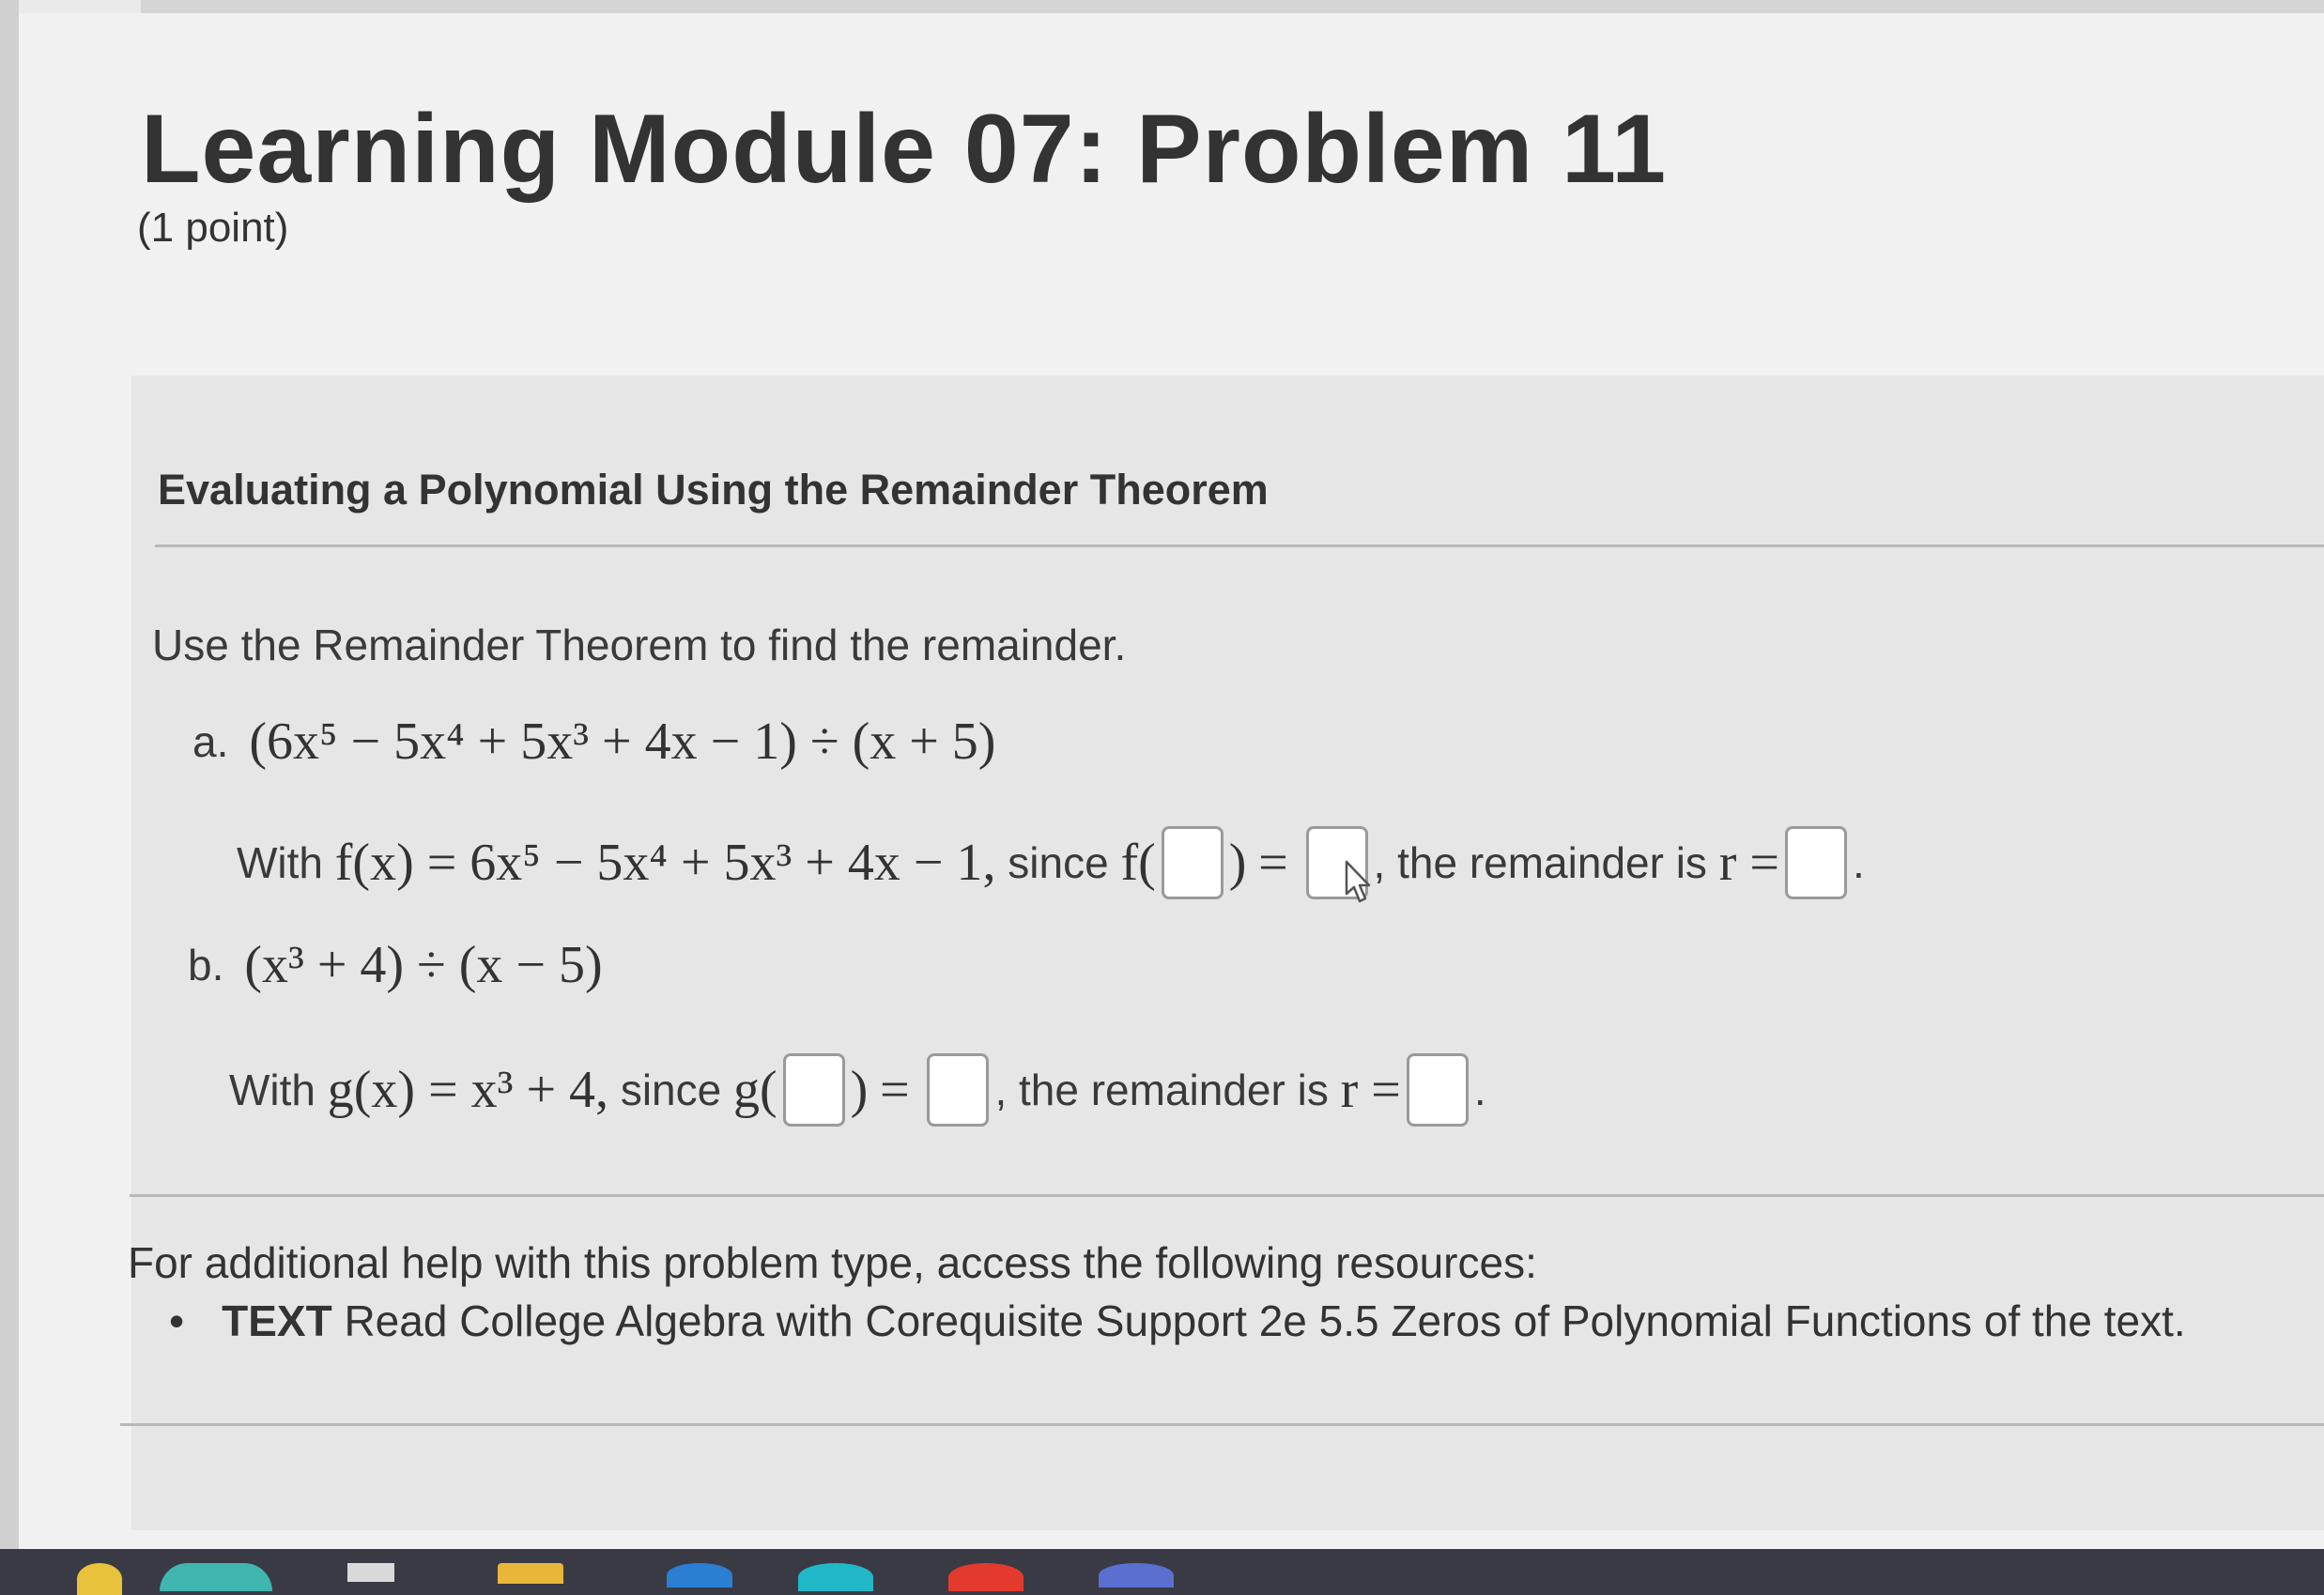 Image resolution: width=2324 pixels, height=1595 pixels. I want to click on part-b-function-def: g(x) = x³ + 4,, so click(468, 1090).